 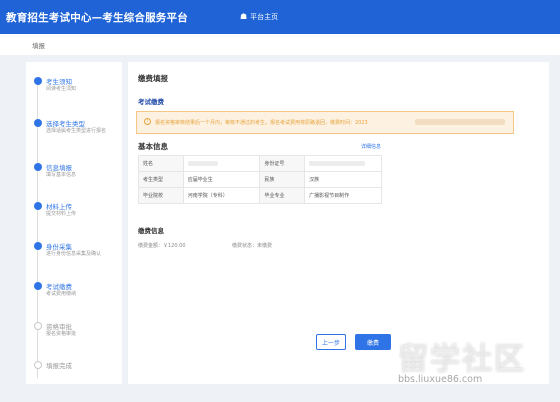 What do you see at coordinates (221, 195) in the screenshot?
I see `value-cell: 河南学院（专科）` at bounding box center [221, 195].